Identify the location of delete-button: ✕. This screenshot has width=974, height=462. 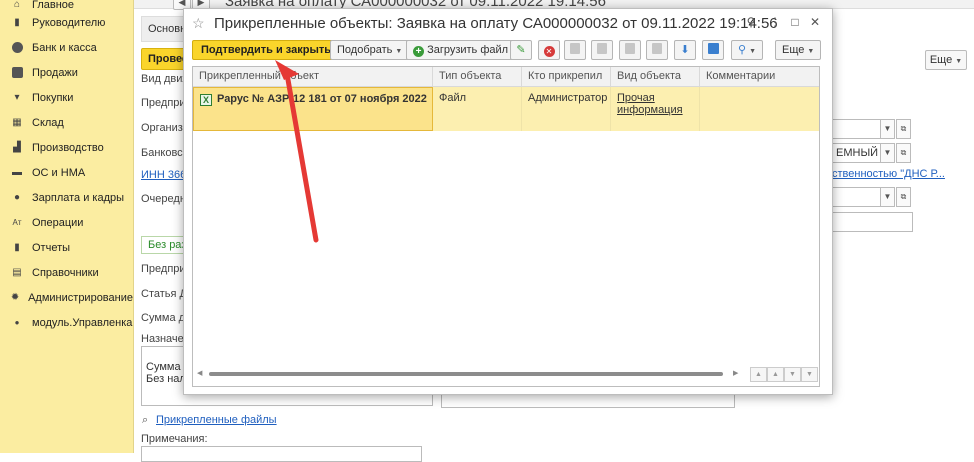
(549, 50).